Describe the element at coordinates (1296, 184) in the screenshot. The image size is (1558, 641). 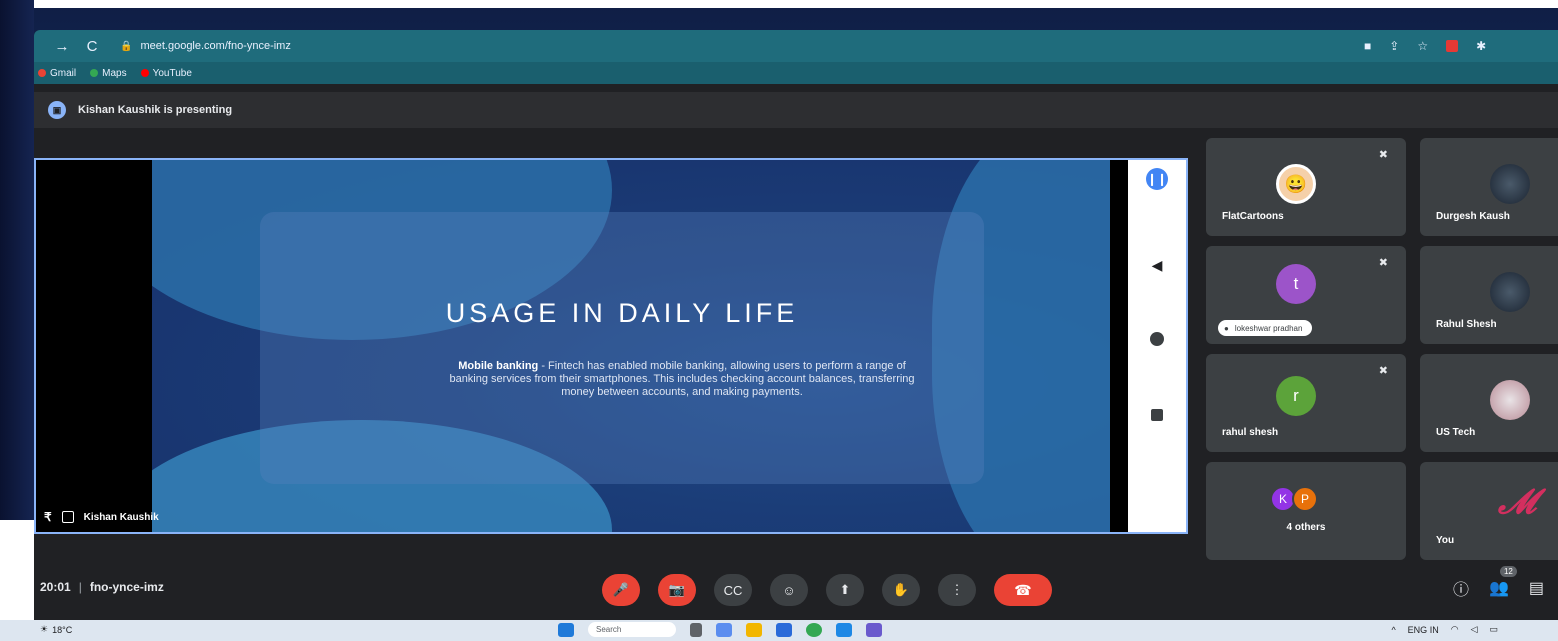
I see `avatar: 😀` at that location.